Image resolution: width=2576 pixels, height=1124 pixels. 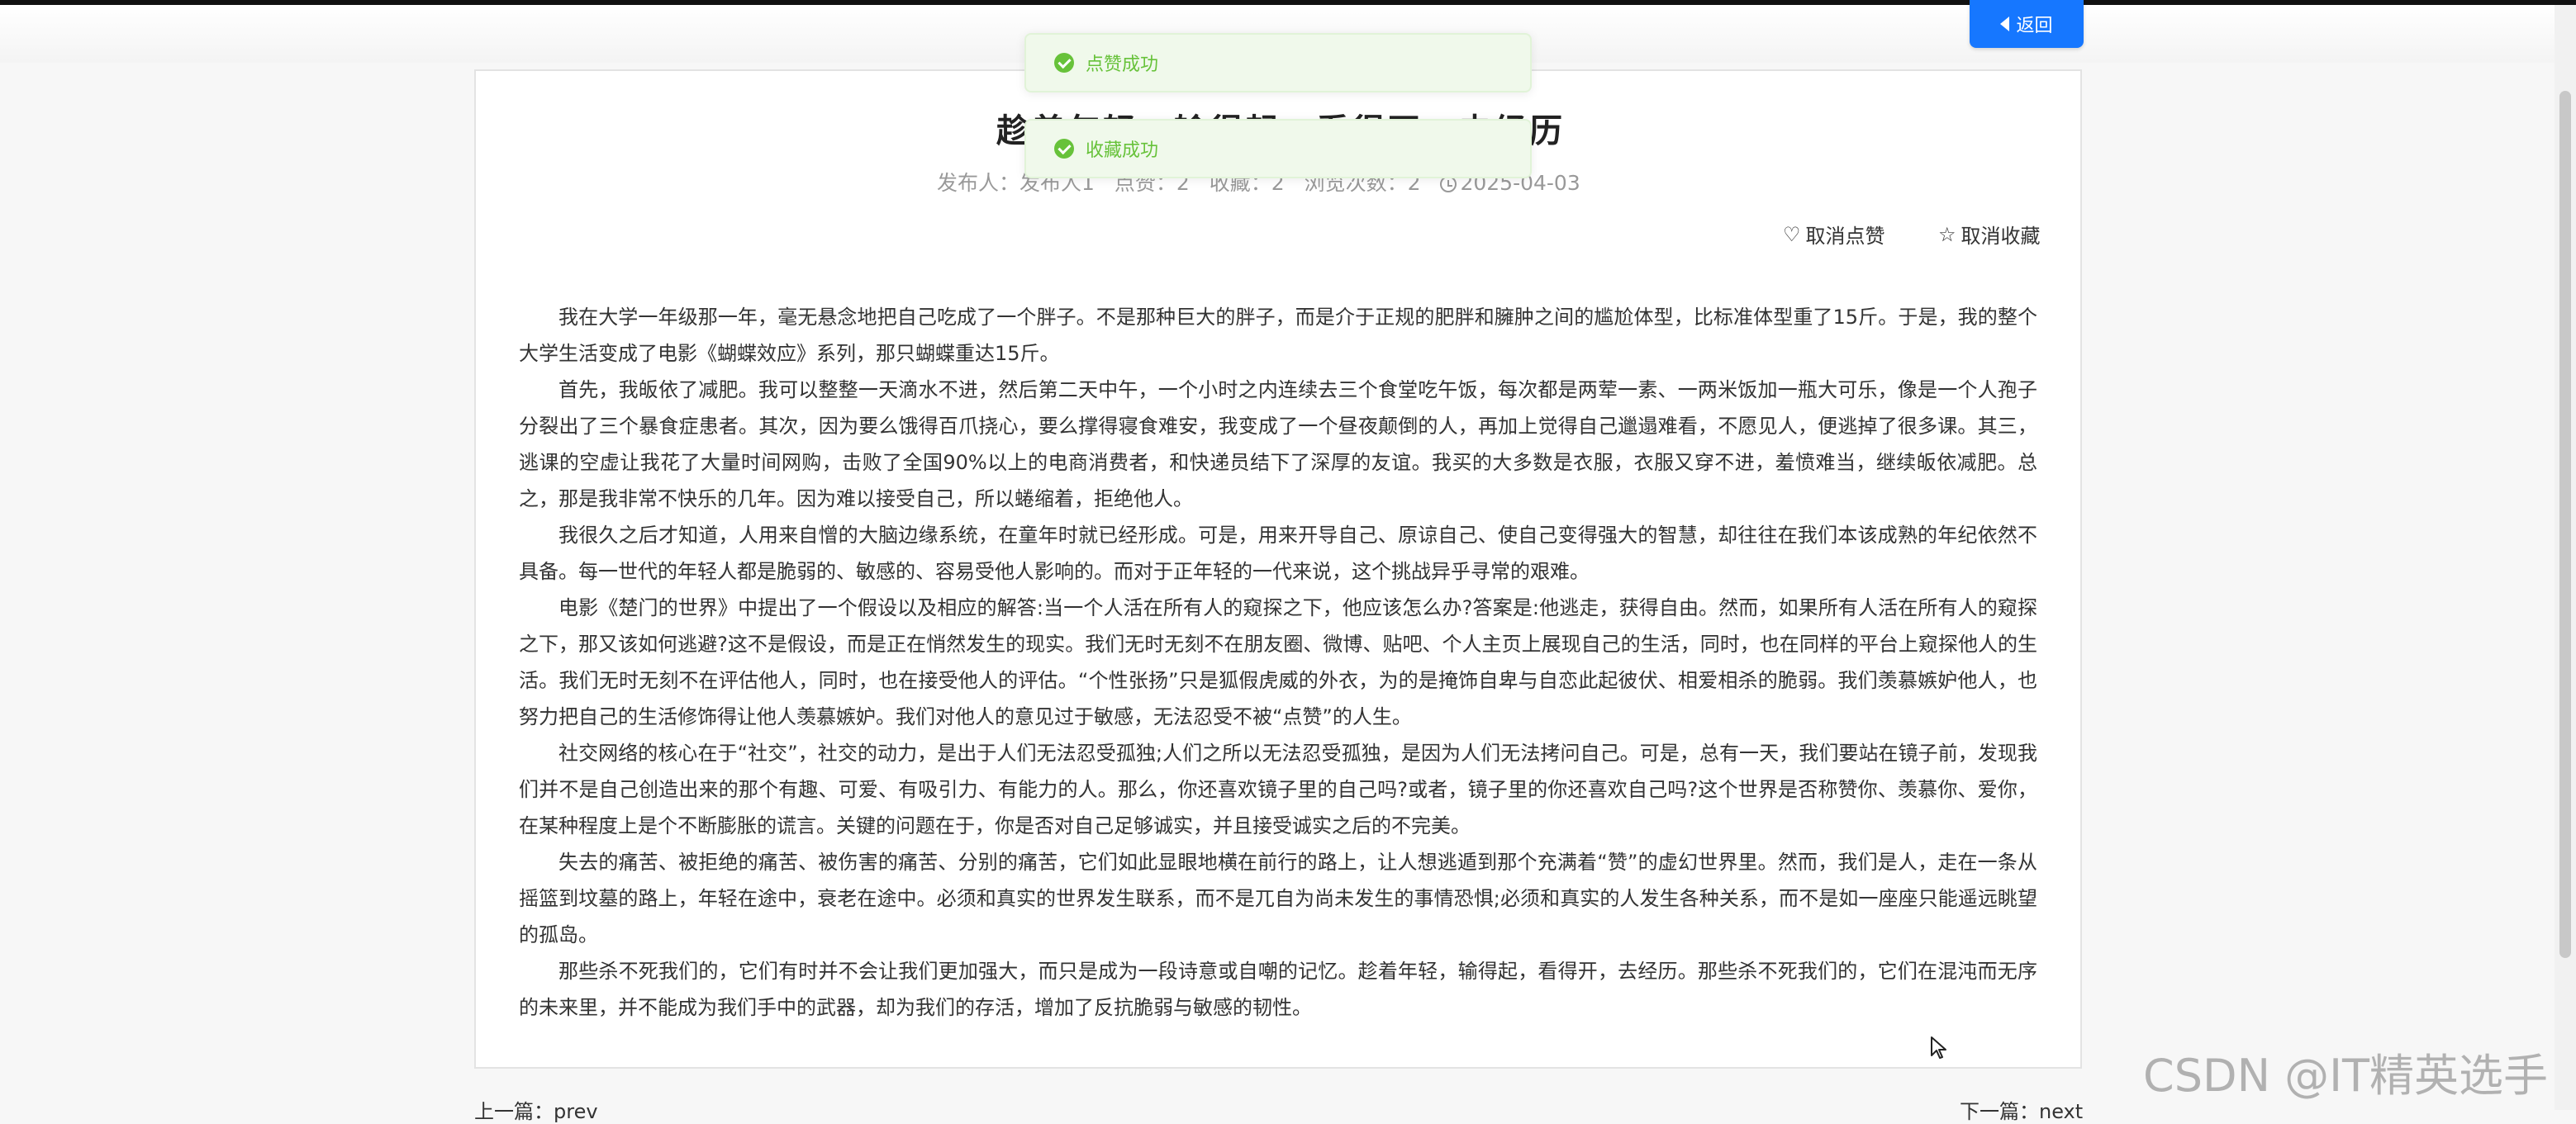 I want to click on toast-like-success: 点赞成功, so click(x=1278, y=62).